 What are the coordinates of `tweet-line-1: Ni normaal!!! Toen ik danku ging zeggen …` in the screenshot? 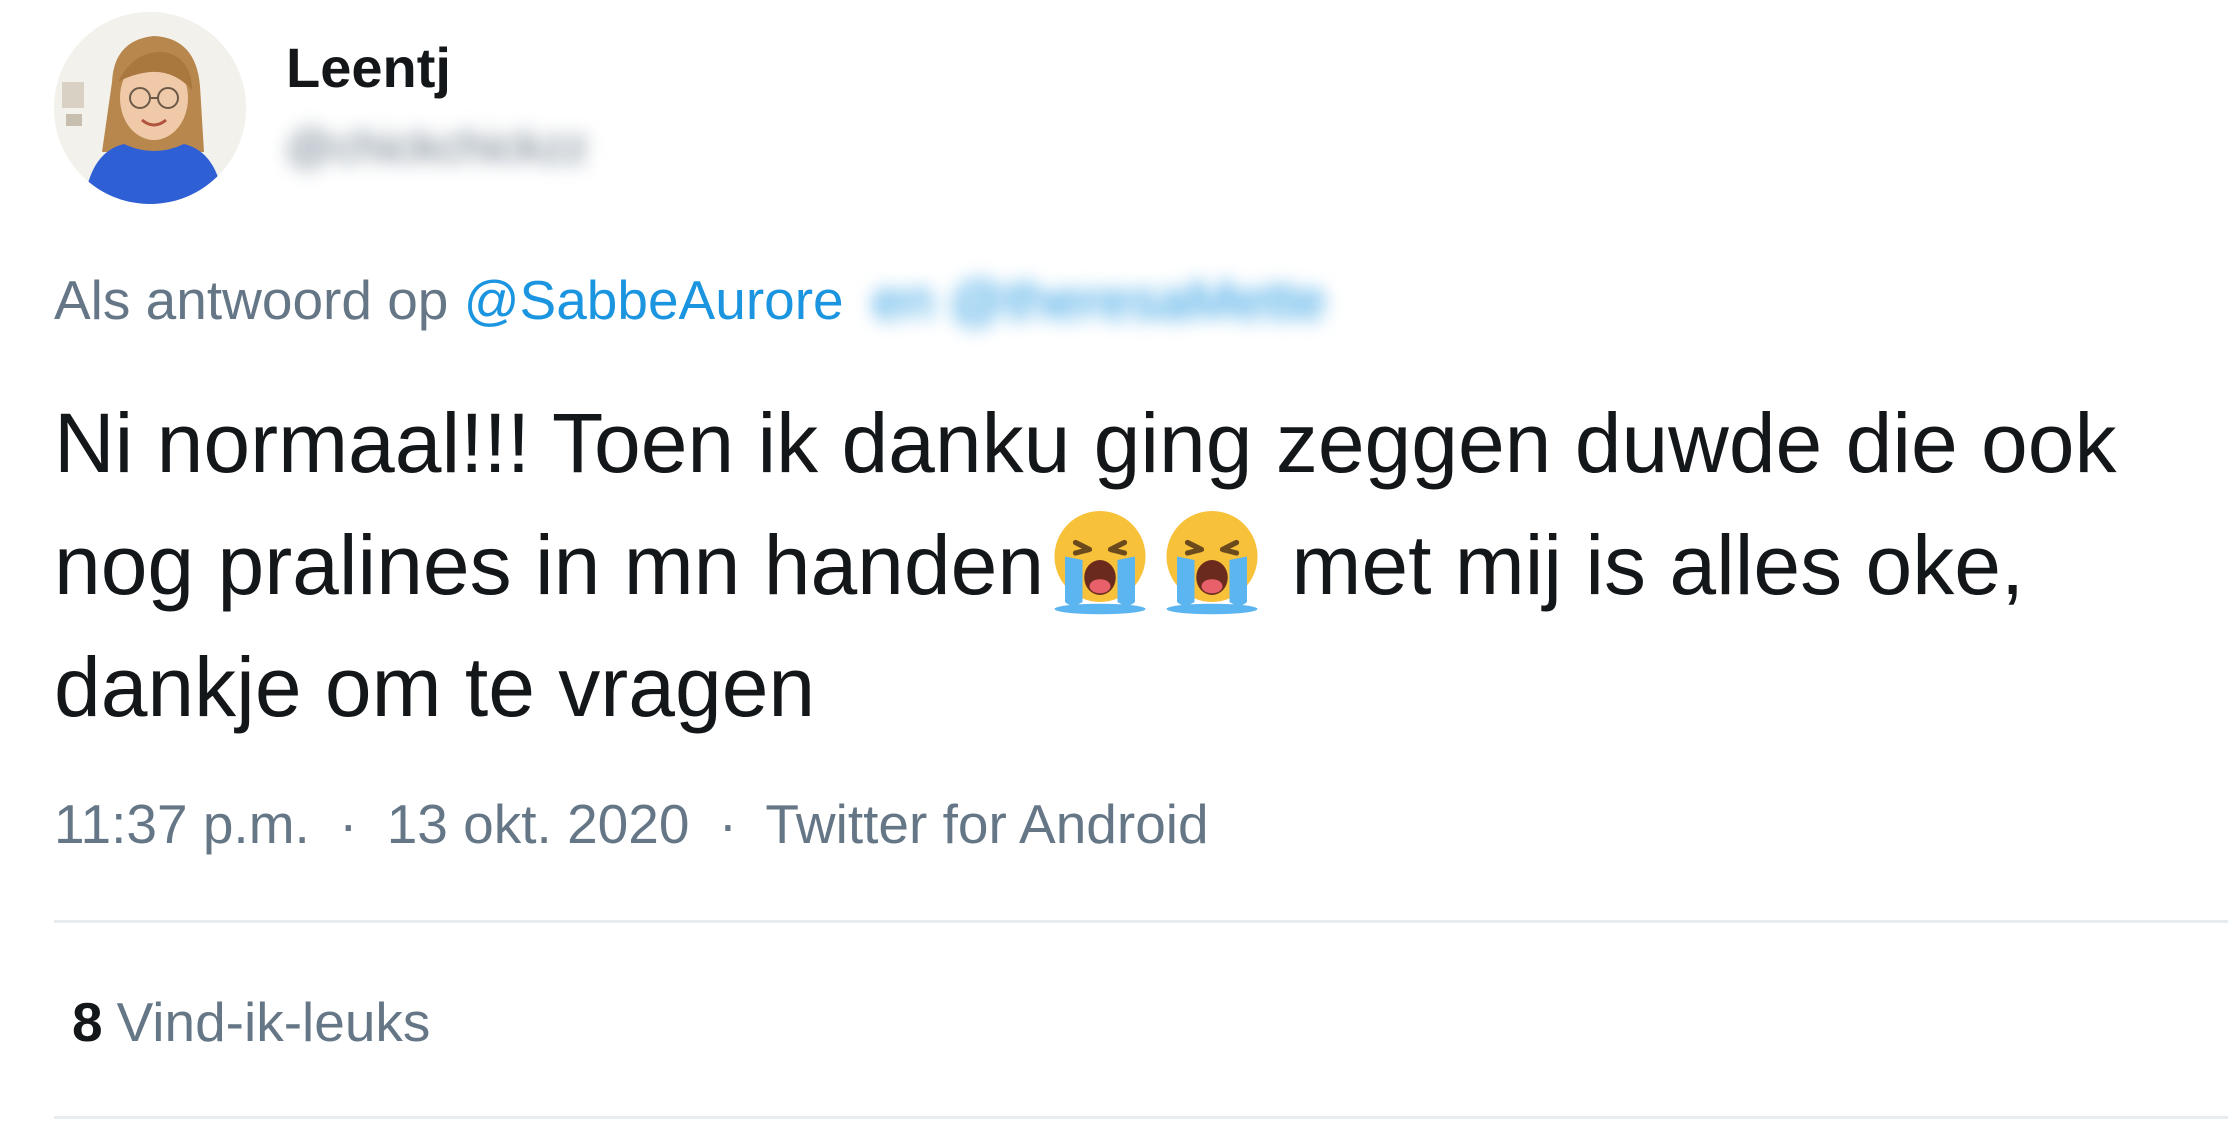 It's located at (1085, 443).